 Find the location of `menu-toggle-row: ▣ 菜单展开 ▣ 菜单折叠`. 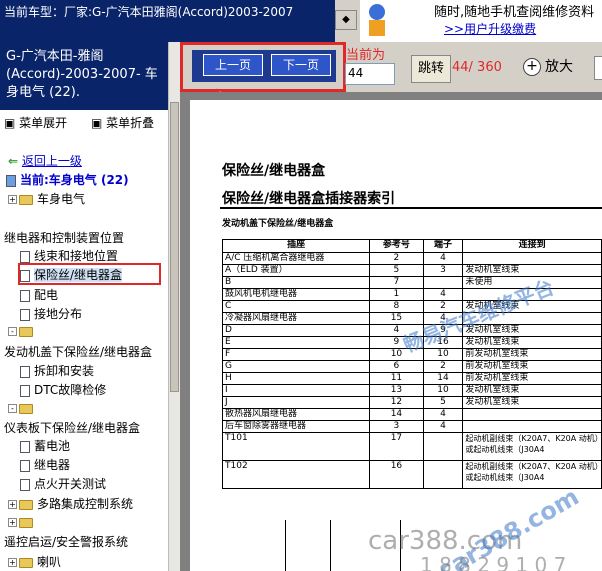

menu-toggle-row: ▣ 菜单展开 ▣ 菜单折叠 is located at coordinates (84, 122).